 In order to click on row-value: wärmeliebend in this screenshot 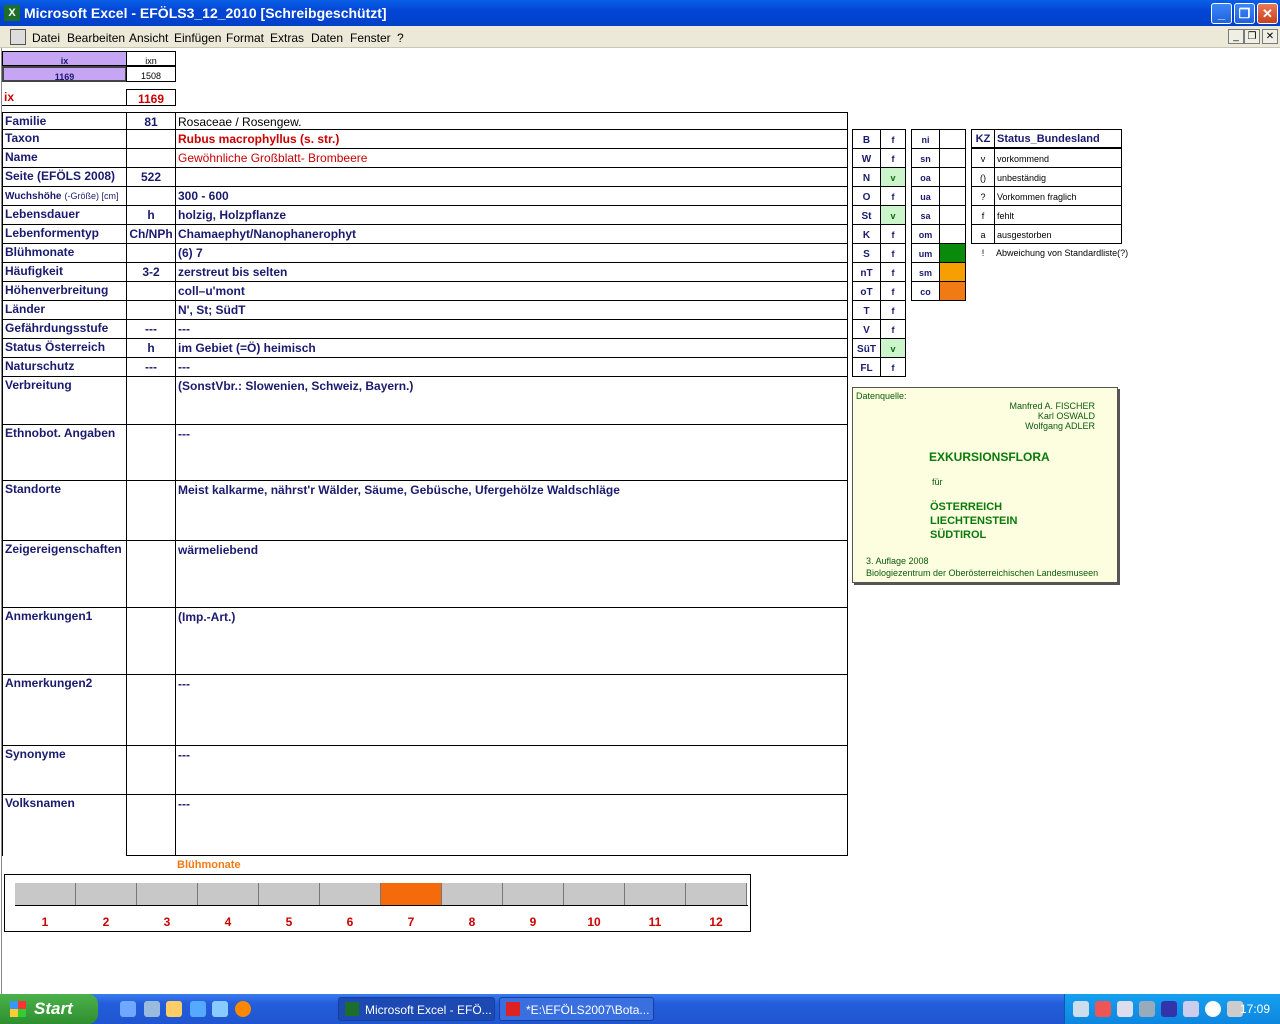, I will do `click(511, 574)`.